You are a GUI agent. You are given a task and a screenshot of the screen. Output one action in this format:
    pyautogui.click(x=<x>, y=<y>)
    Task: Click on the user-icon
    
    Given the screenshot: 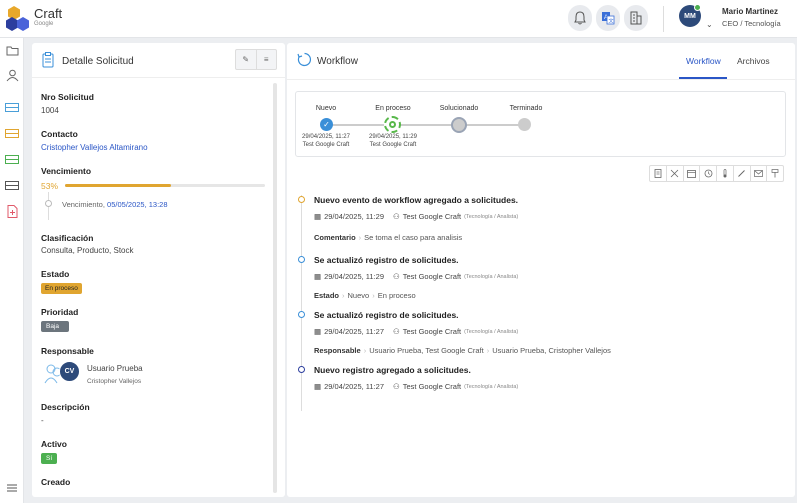 What is the action you would take?
    pyautogui.click(x=12, y=75)
    